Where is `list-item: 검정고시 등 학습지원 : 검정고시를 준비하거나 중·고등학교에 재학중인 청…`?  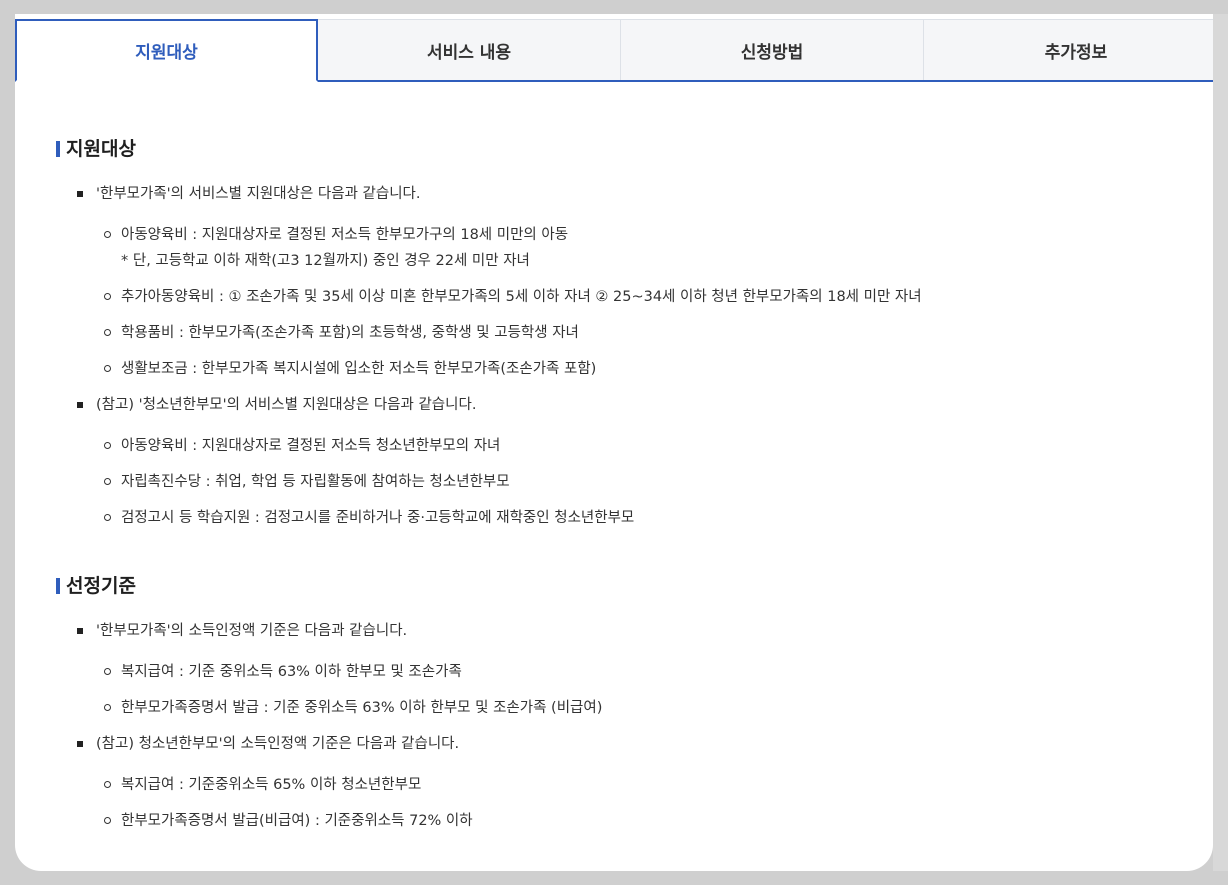
list-item: 검정고시 등 학습지원 : 검정고시를 준비하거나 중·고등학교에 재학중인 청… is located at coordinates (368, 518).